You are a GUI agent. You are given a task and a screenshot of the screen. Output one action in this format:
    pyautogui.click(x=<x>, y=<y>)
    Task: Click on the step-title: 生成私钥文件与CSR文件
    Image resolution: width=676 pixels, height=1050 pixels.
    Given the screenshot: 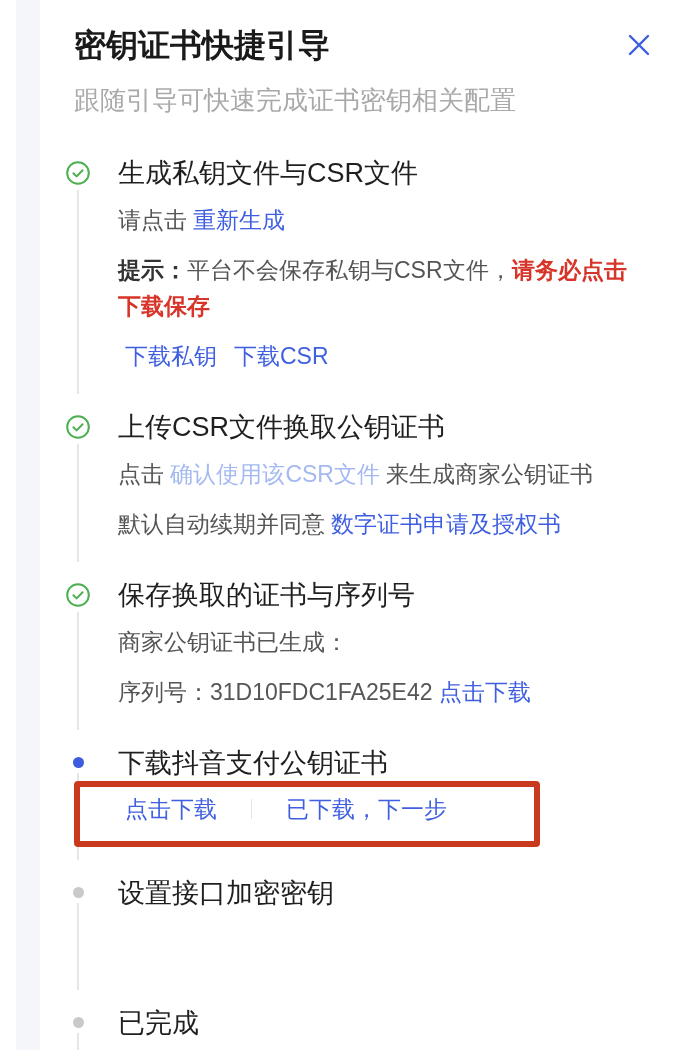 What is the action you would take?
    pyautogui.click(x=268, y=173)
    